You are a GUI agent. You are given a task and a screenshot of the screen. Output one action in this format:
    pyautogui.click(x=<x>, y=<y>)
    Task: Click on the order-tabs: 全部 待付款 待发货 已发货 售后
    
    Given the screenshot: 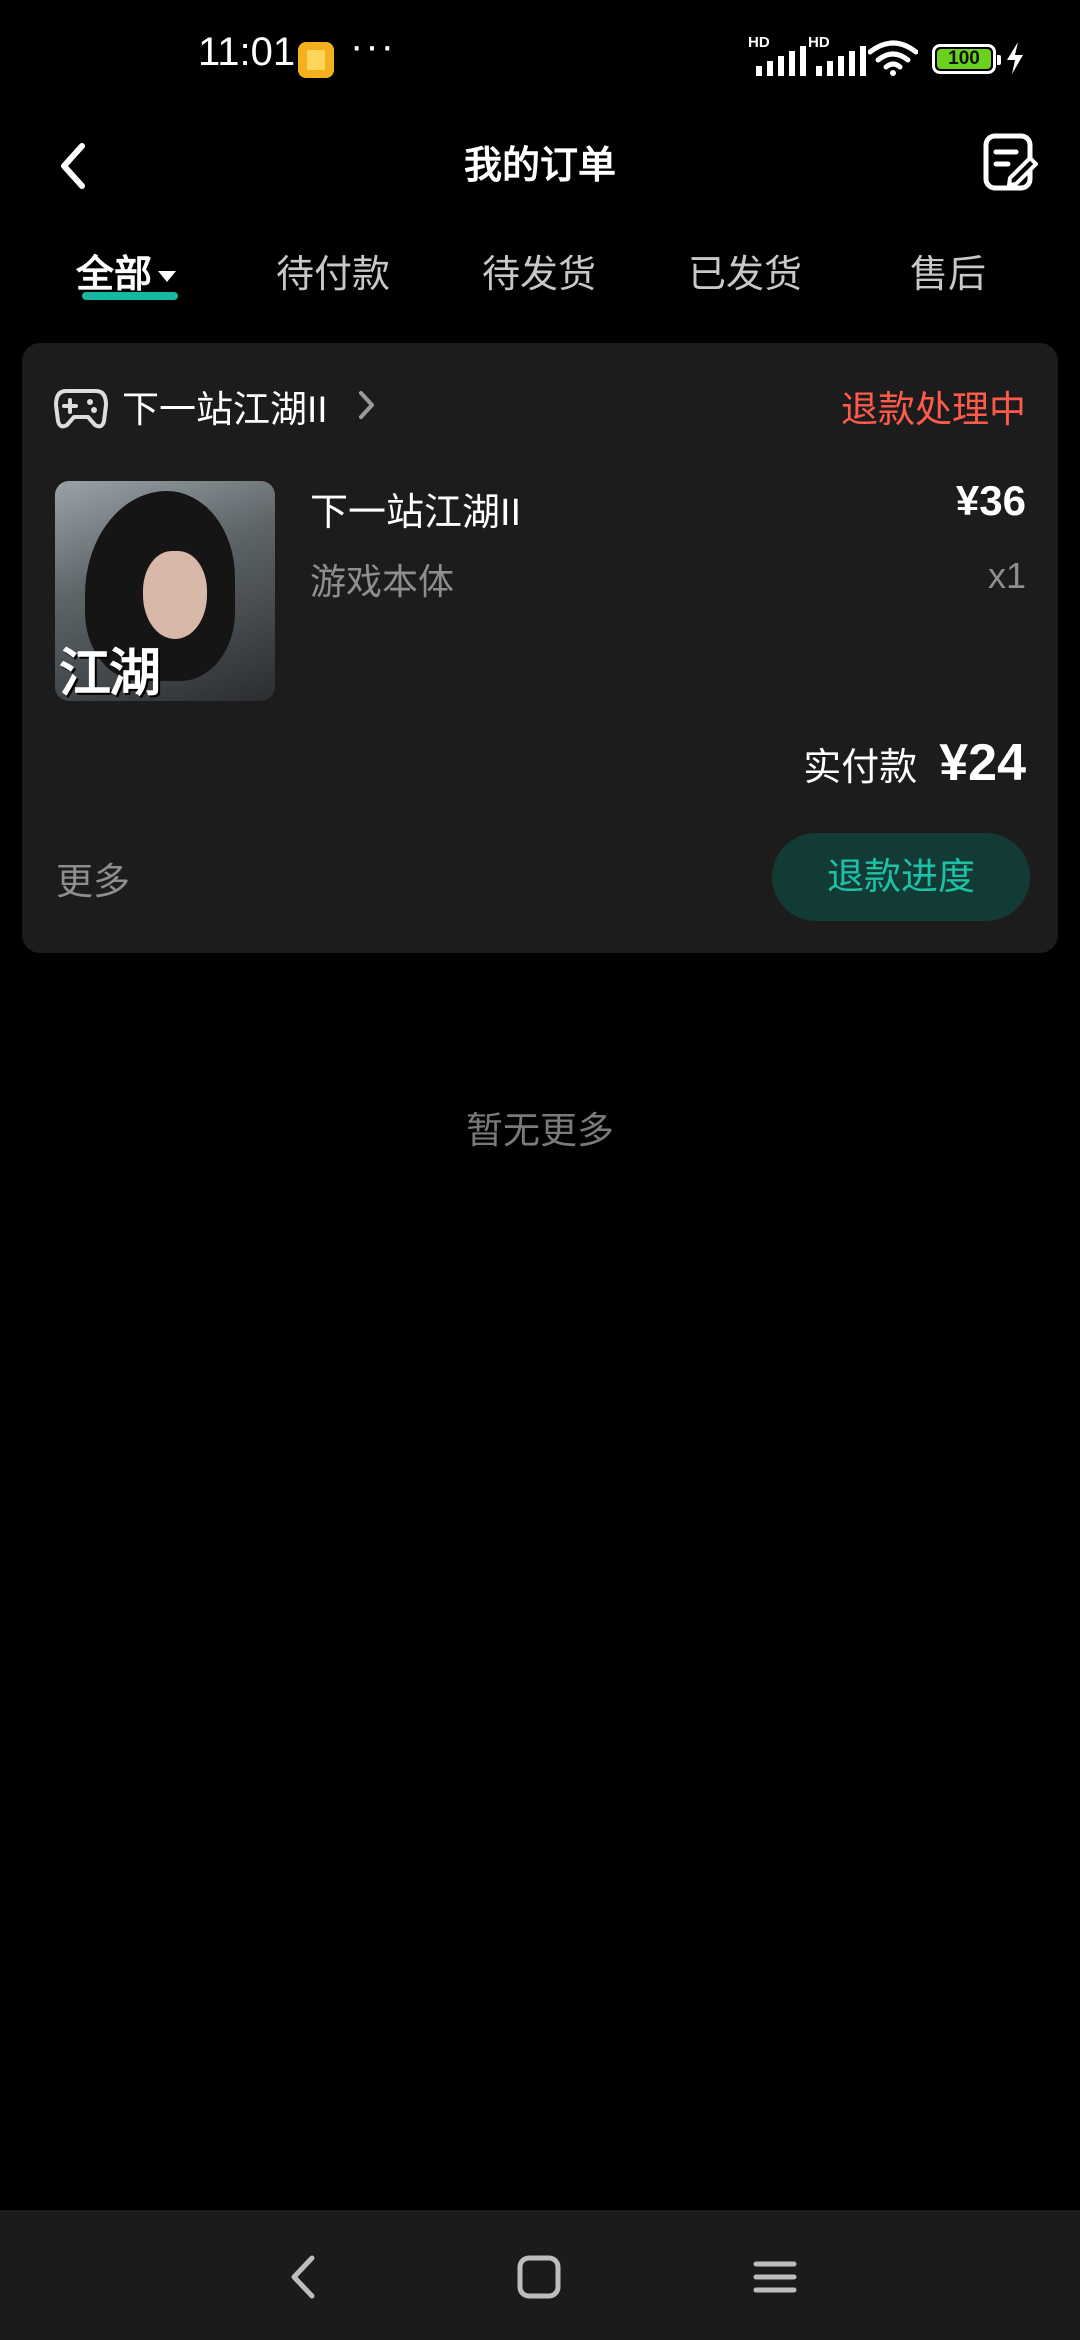 What is the action you would take?
    pyautogui.click(x=540, y=280)
    